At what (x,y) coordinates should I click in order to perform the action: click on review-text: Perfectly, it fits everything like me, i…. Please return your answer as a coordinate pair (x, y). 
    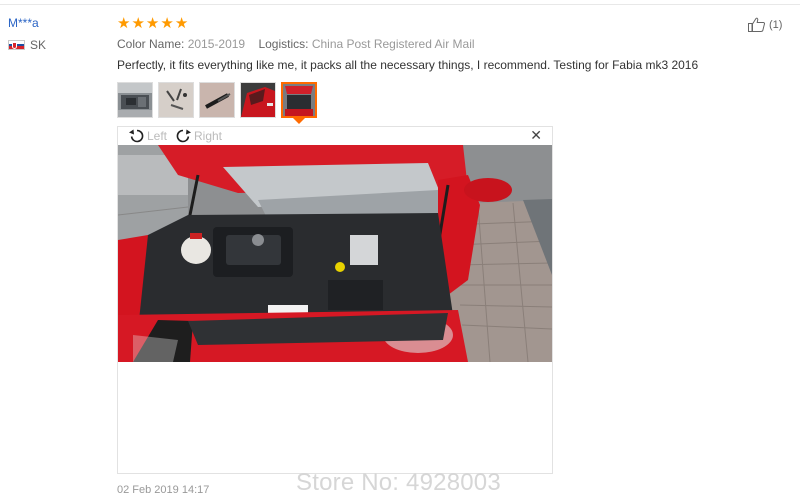
    Looking at the image, I should click on (408, 65).